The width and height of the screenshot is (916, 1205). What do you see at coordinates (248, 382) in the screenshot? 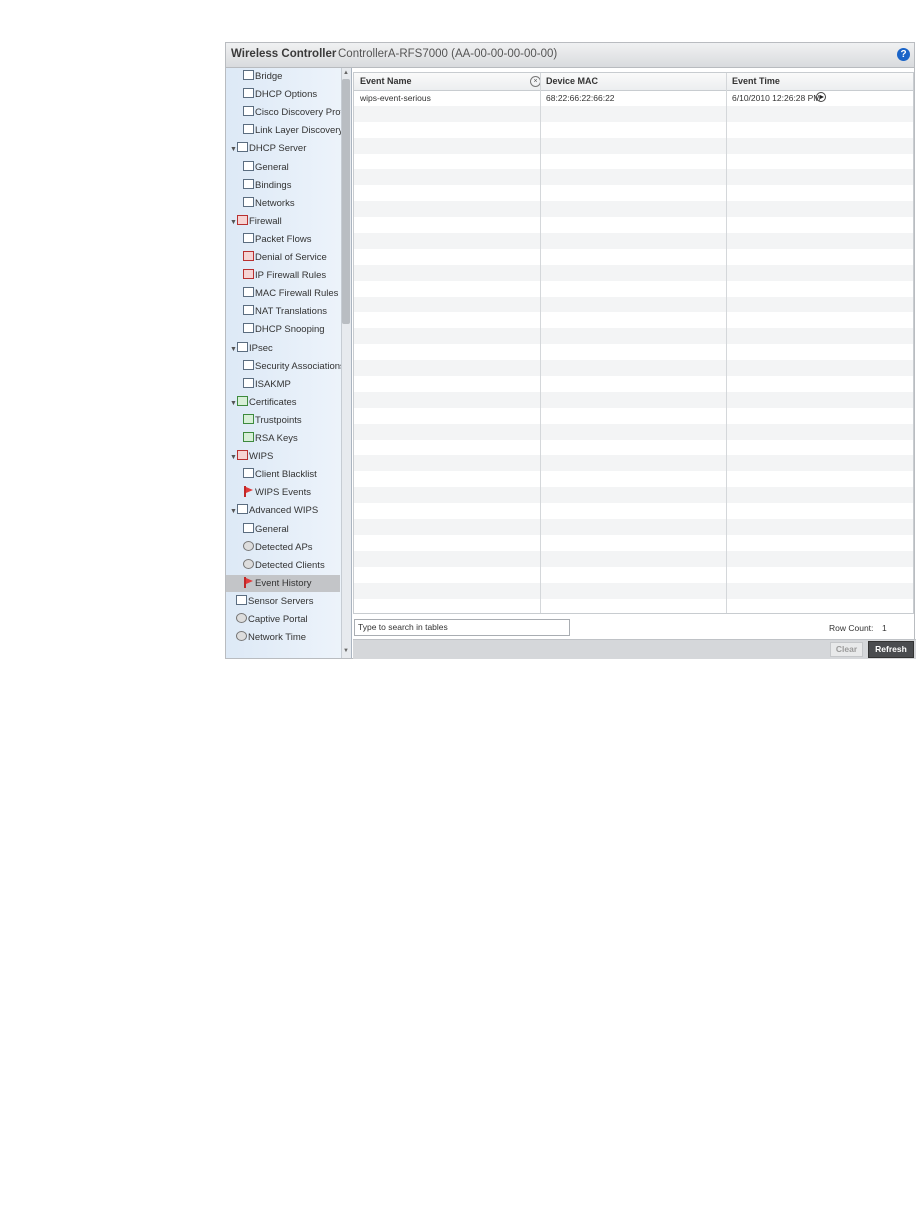
I see `key-icon` at bounding box center [248, 382].